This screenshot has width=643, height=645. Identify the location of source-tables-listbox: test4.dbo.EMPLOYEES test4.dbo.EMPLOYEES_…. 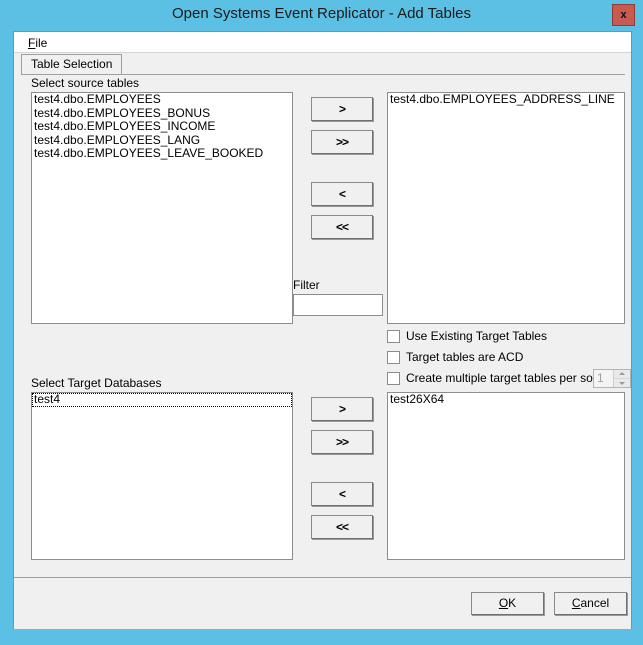
(162, 208).